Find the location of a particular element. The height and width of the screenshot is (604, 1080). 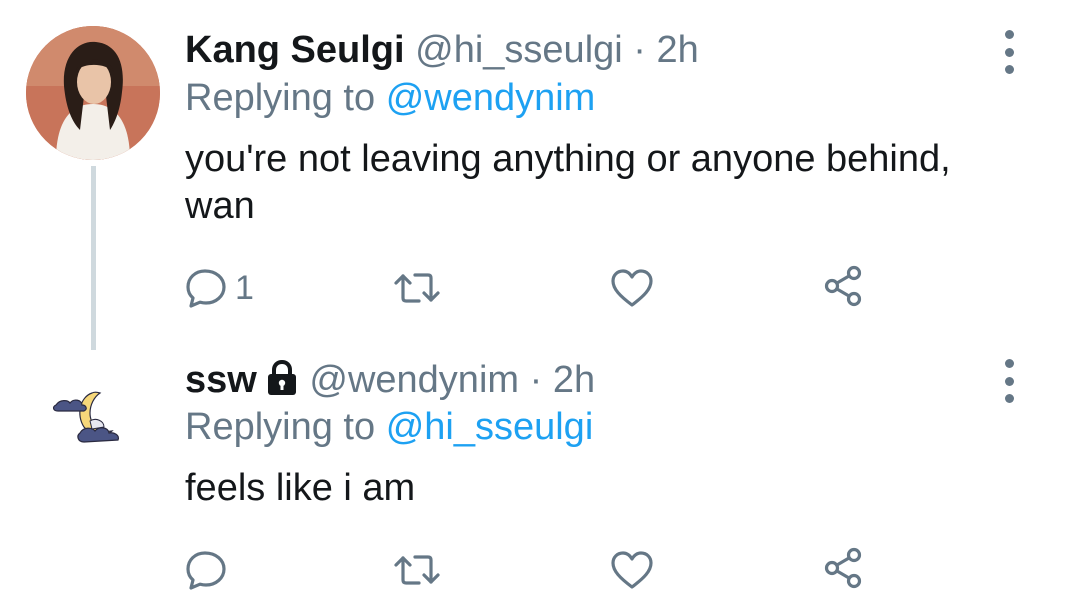

avatar-moon-cloud-image is located at coordinates (85, 417).